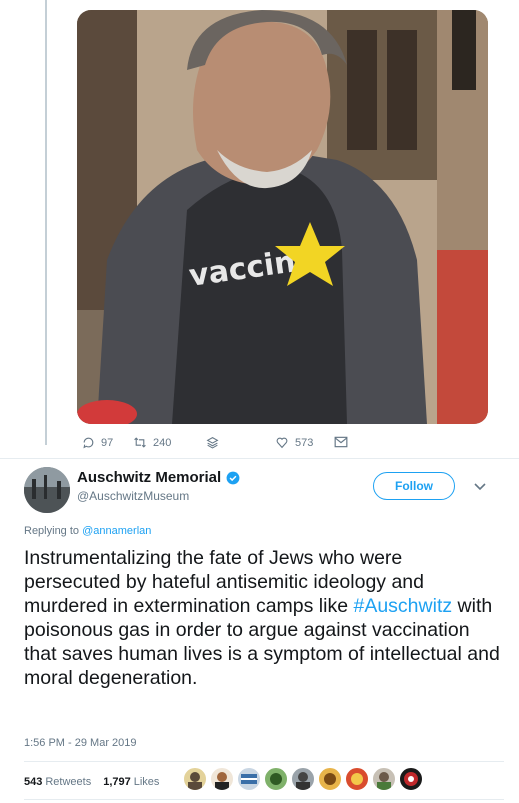  Describe the element at coordinates (304, 442) in the screenshot. I see `like-count: 573` at that location.